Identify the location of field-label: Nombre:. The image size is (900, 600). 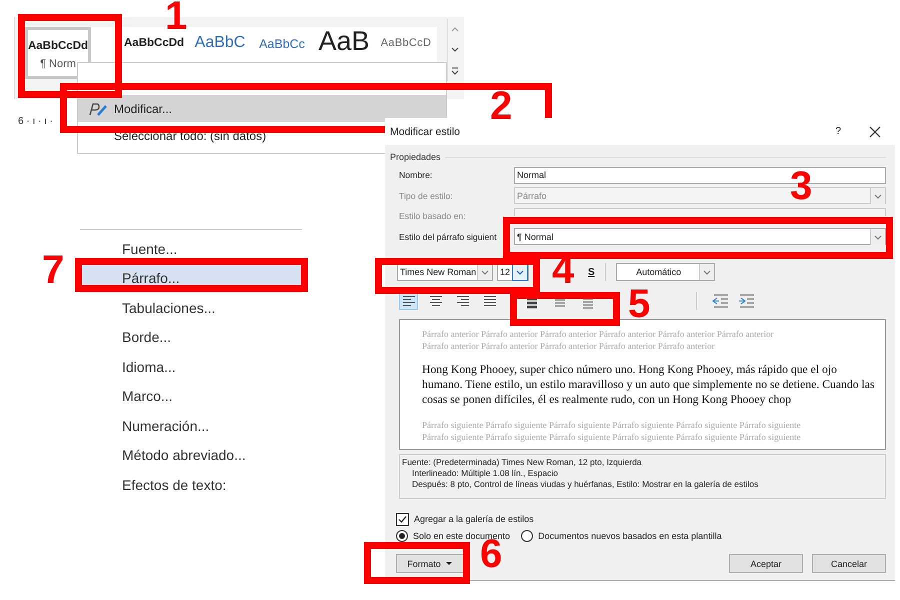
(416, 175).